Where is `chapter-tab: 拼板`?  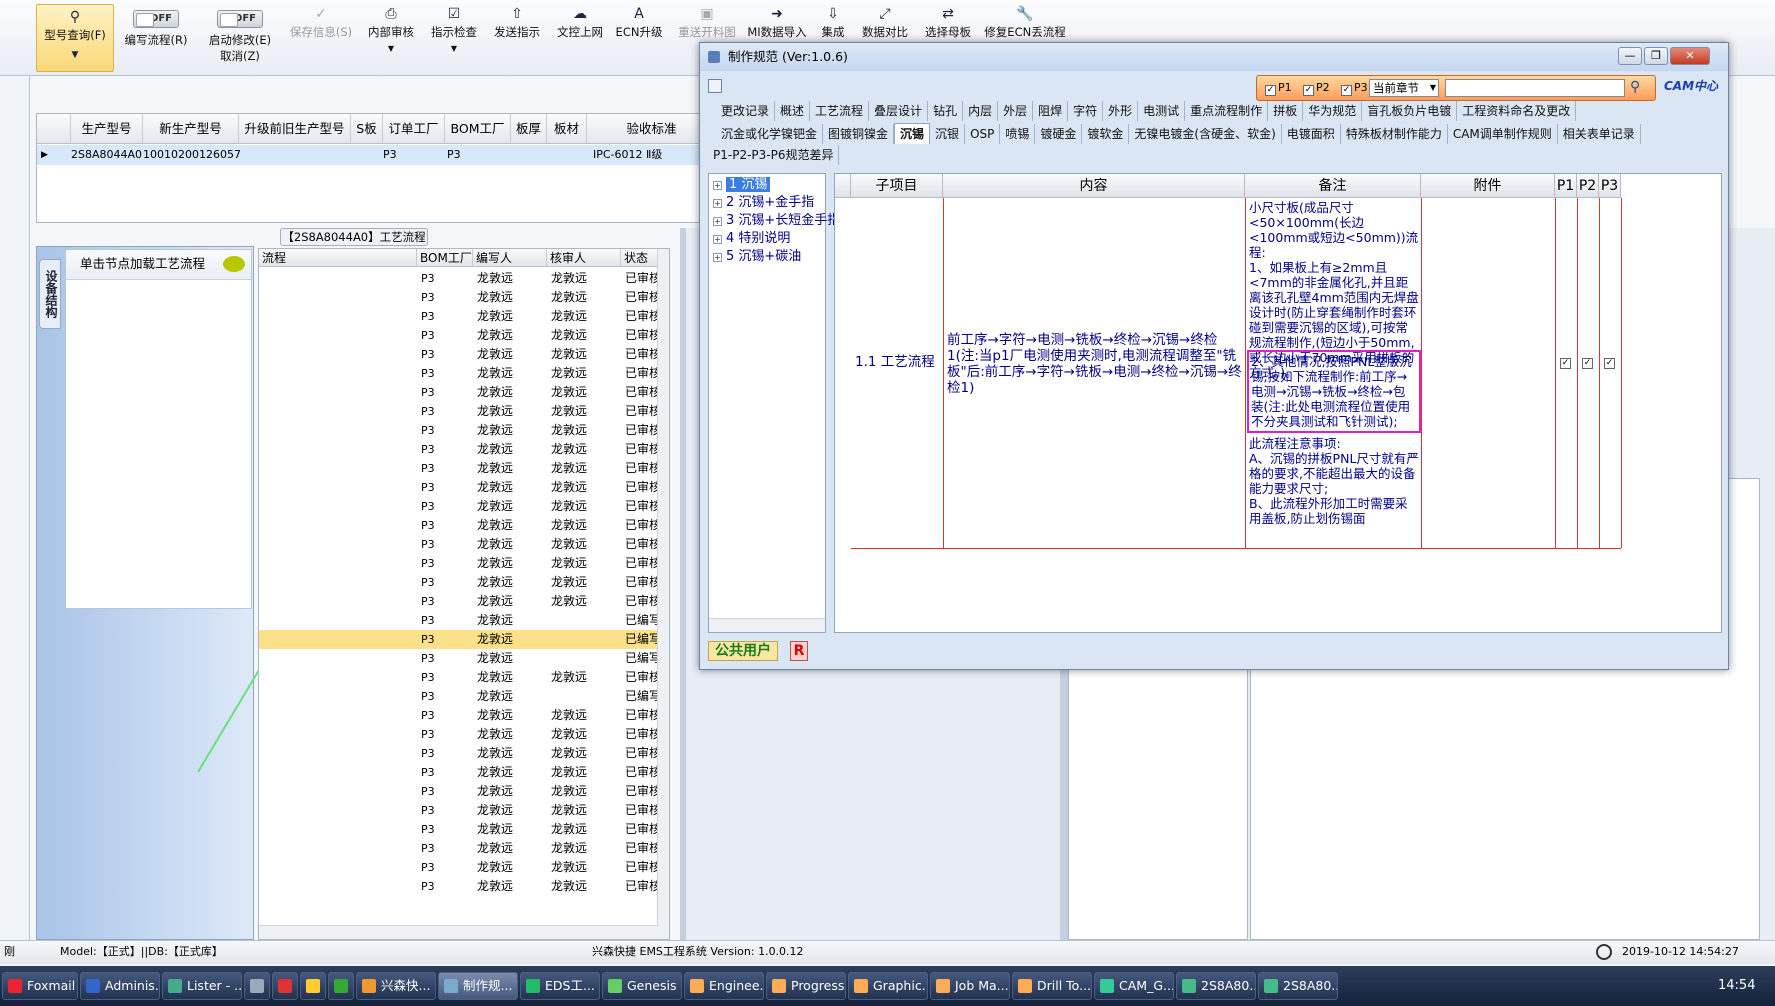 chapter-tab: 拼板 is located at coordinates (1286, 111).